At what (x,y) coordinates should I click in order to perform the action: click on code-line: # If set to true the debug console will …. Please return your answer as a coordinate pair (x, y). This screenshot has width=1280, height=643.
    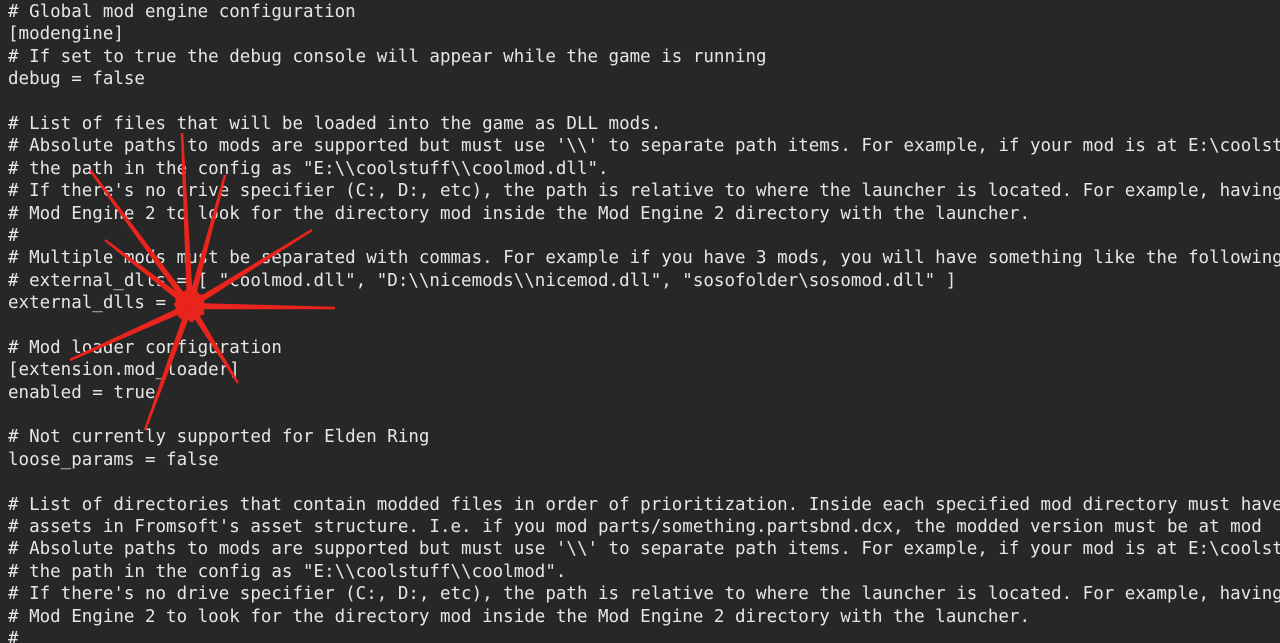
    Looking at the image, I should click on (387, 56).